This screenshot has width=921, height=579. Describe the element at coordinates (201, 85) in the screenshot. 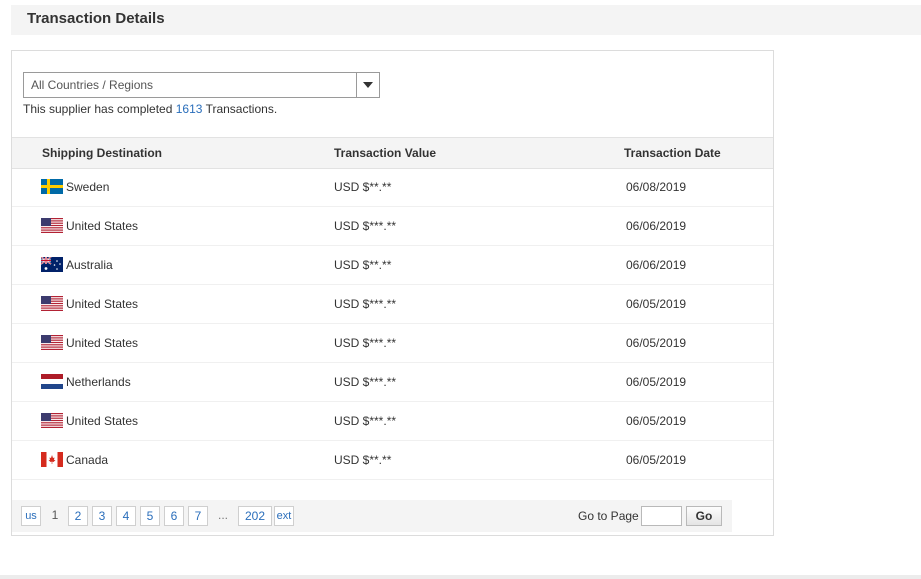

I see `country-region-select: All Countries / Regions` at that location.